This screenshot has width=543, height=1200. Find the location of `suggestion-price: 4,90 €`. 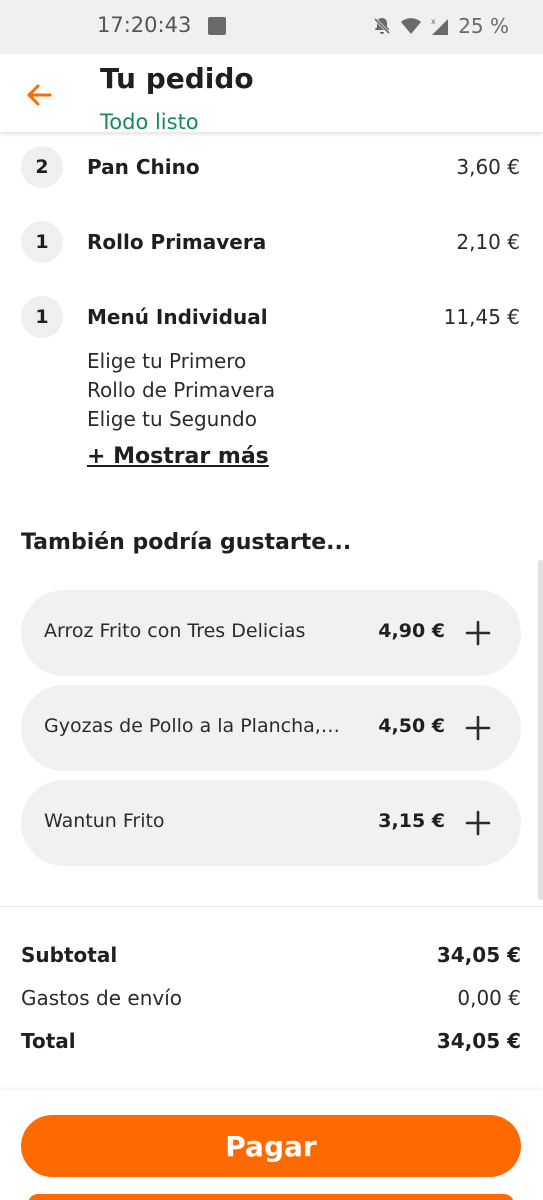

suggestion-price: 4,90 € is located at coordinates (411, 631).